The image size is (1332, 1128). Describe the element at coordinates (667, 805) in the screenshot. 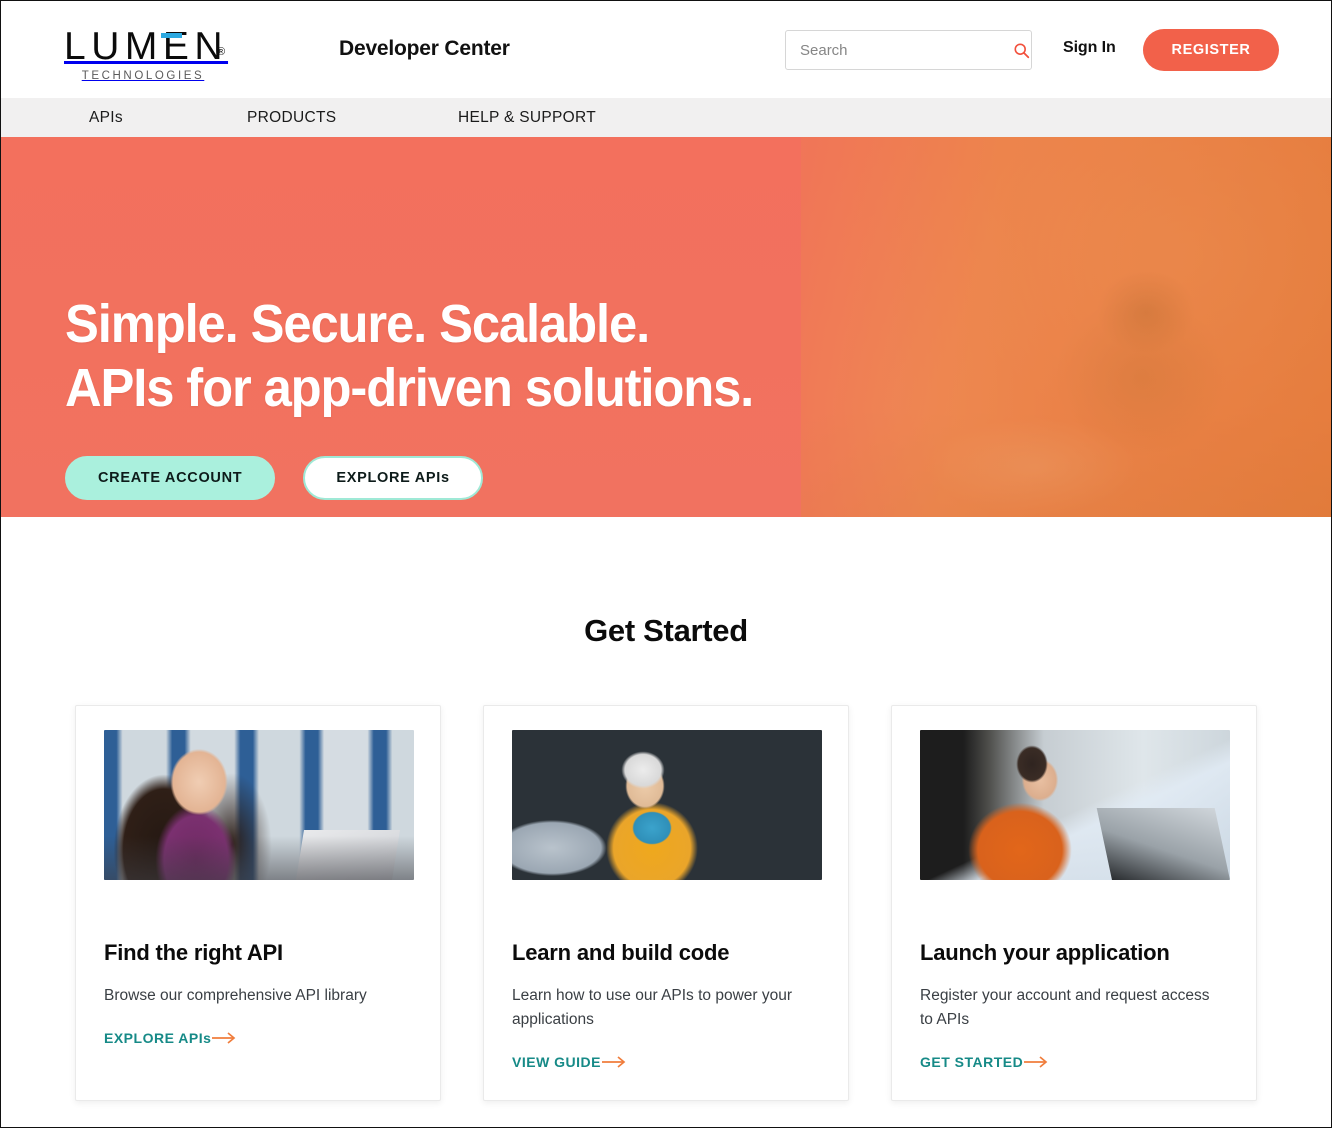

I see `card-image-learn-build` at that location.